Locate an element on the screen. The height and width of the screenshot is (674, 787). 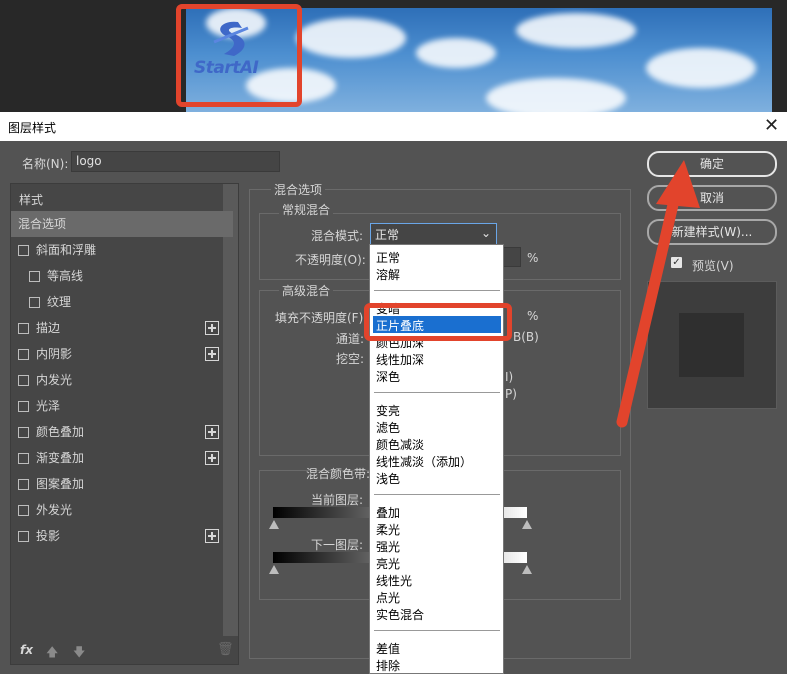
dropdown-option: 深色 is located at coordinates (388, 376).